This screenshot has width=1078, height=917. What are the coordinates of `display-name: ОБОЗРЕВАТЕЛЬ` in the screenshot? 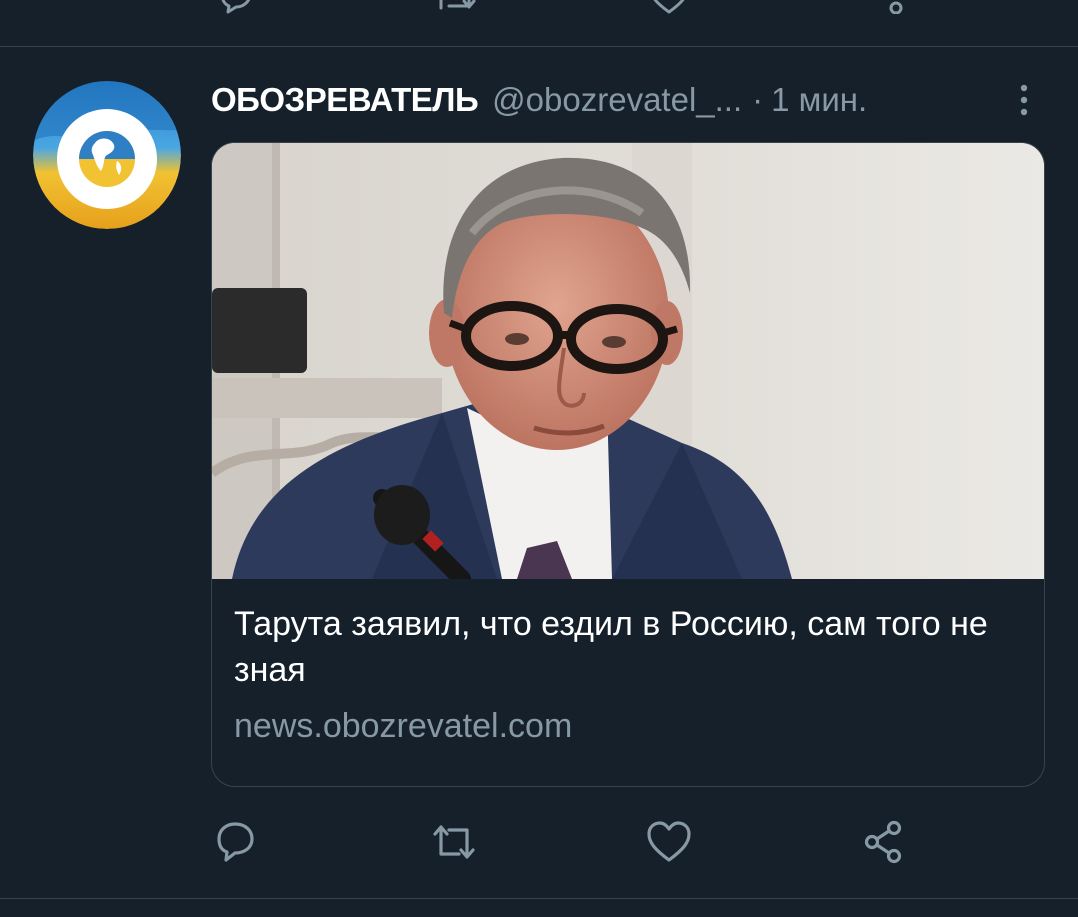 It's located at (345, 100).